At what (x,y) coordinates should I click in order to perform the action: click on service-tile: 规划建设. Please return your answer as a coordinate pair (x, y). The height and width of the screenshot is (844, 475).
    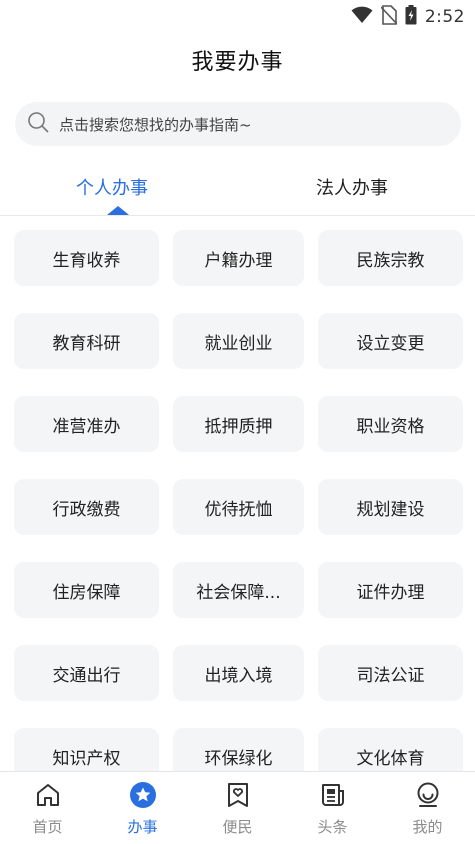
    Looking at the image, I should click on (390, 507).